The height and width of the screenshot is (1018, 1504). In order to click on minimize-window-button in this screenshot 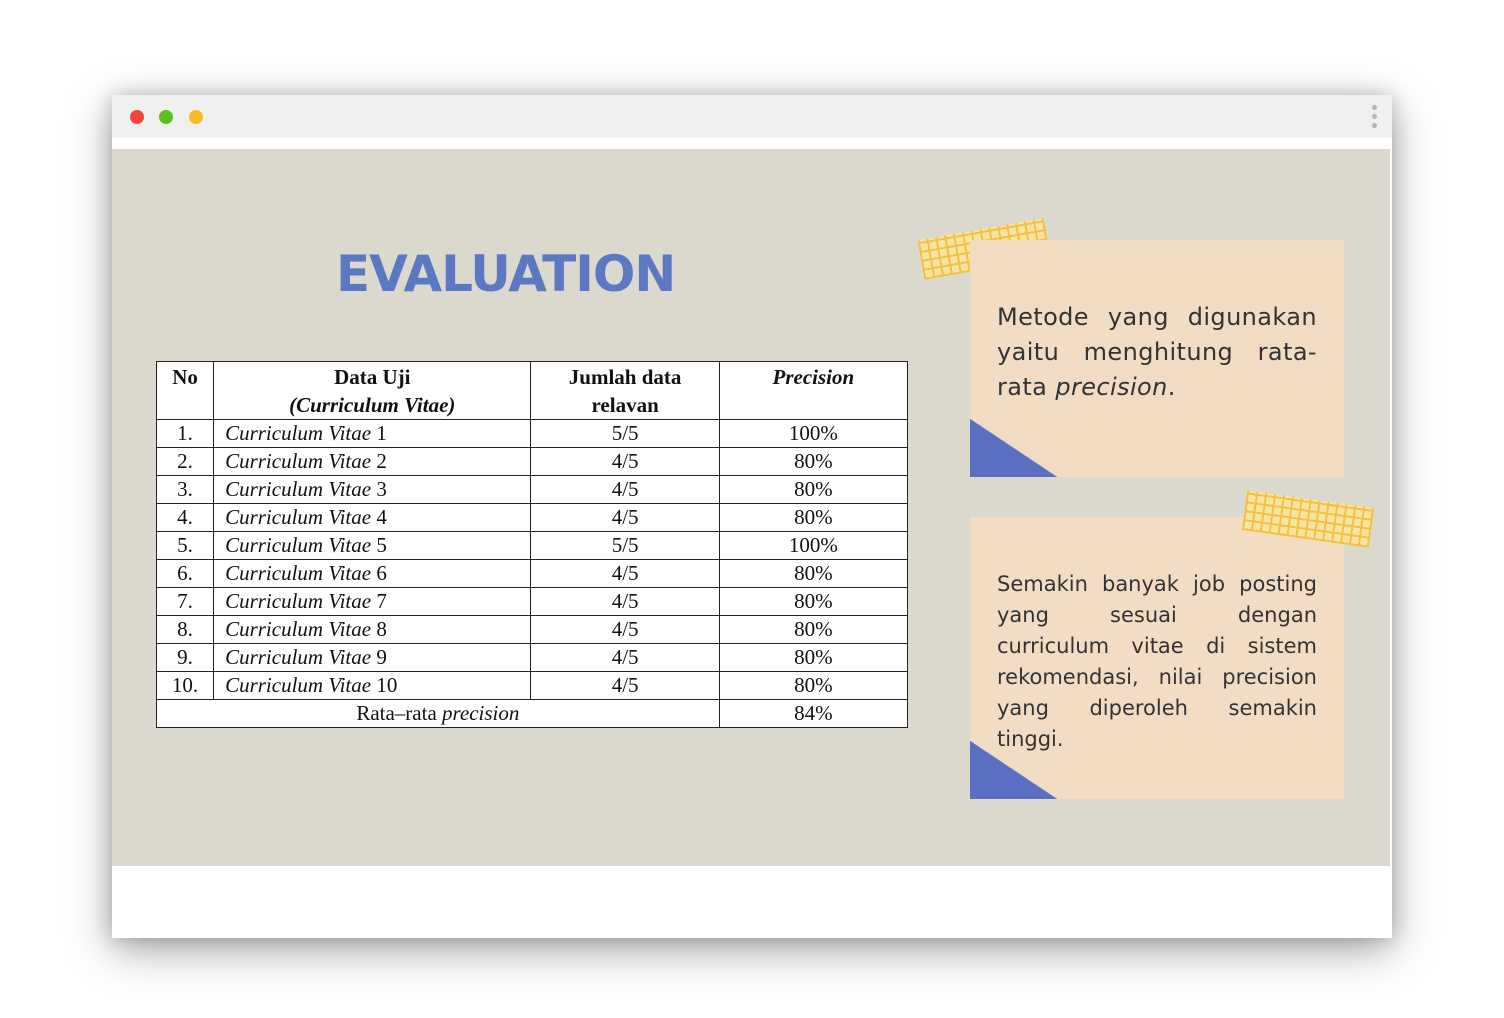, I will do `click(166, 117)`.